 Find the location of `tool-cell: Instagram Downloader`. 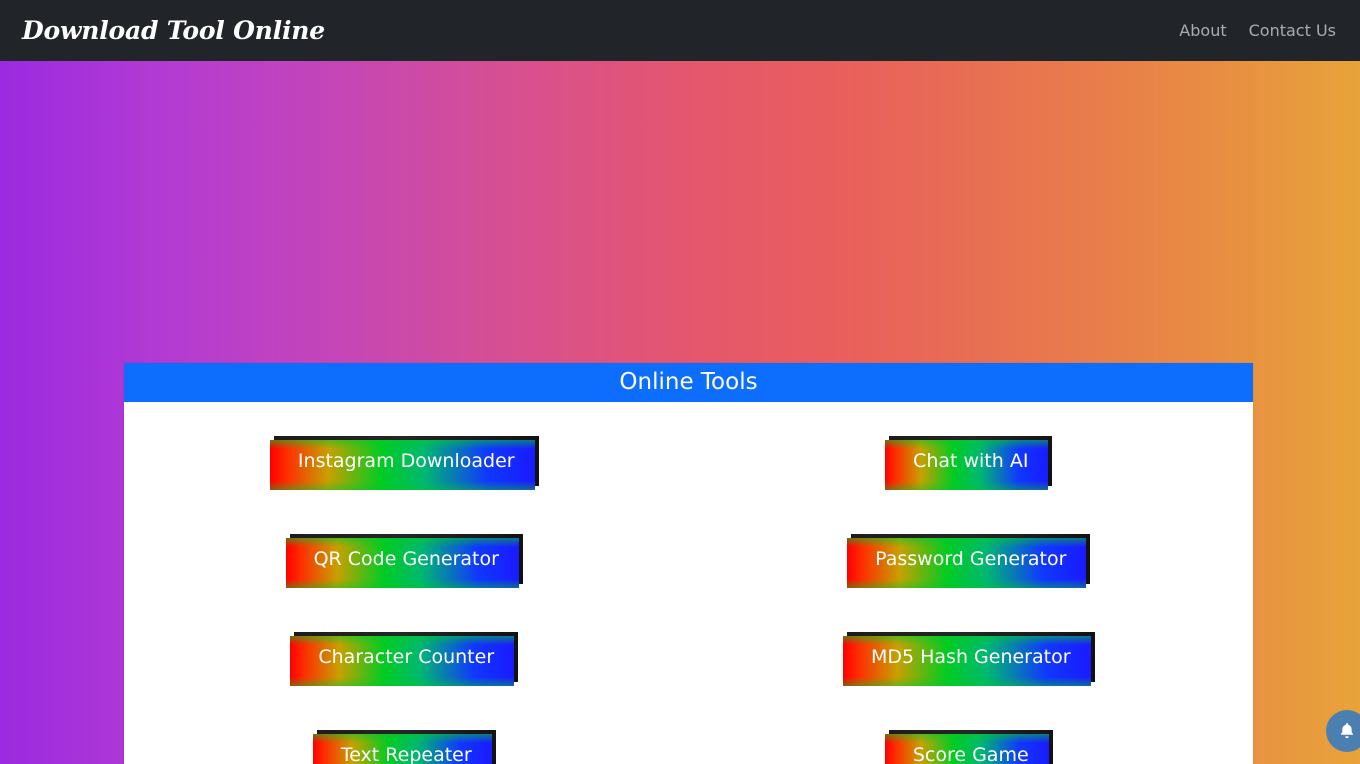

tool-cell: Instagram Downloader is located at coordinates (406, 461).